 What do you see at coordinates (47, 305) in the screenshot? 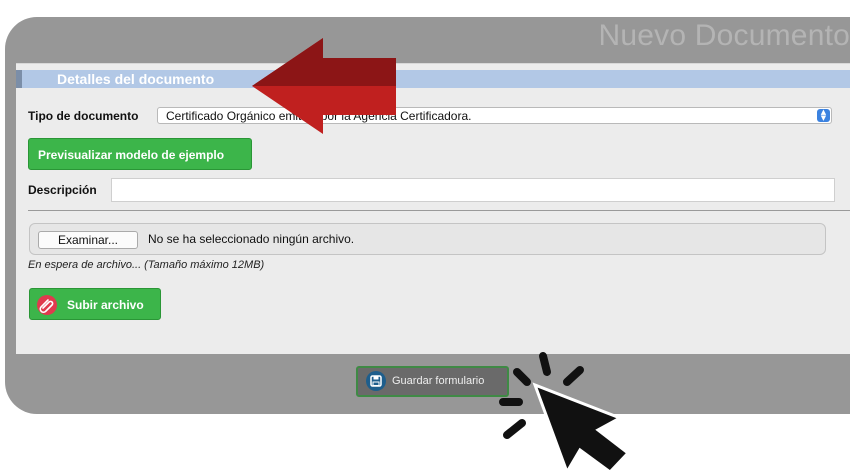
I see `paperclip-icon` at bounding box center [47, 305].